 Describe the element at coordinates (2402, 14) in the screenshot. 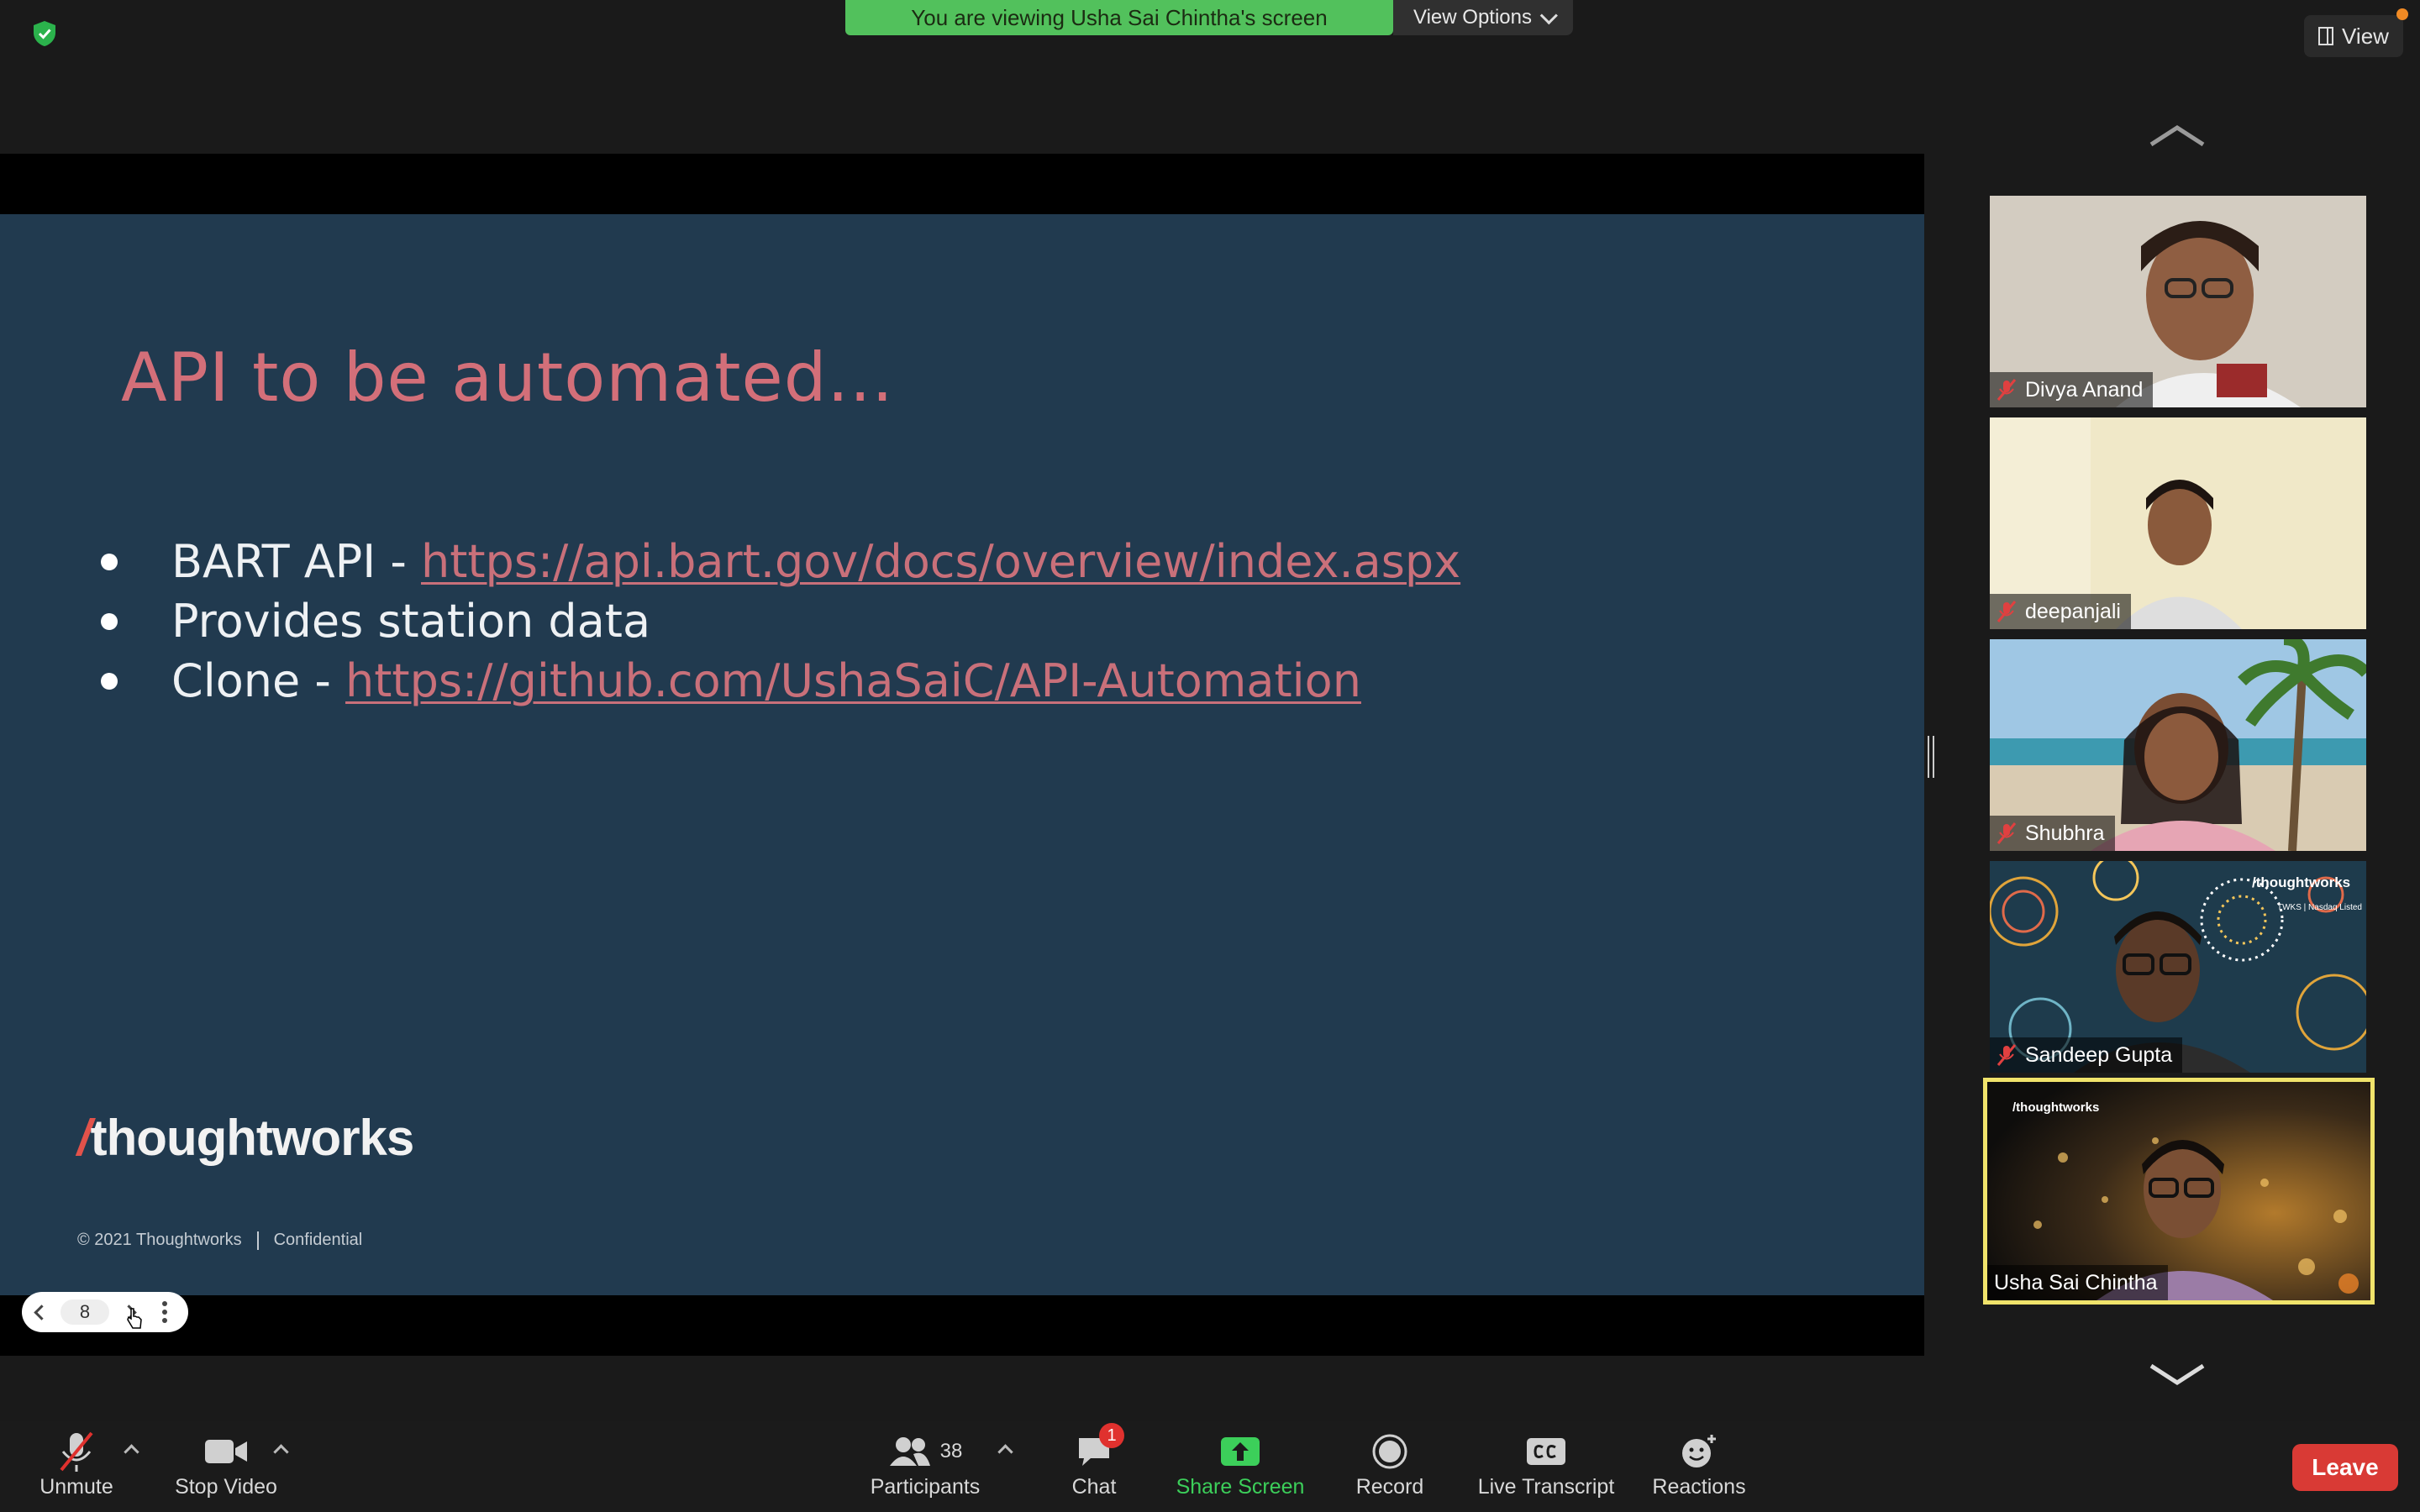

I see `notification-dot` at that location.